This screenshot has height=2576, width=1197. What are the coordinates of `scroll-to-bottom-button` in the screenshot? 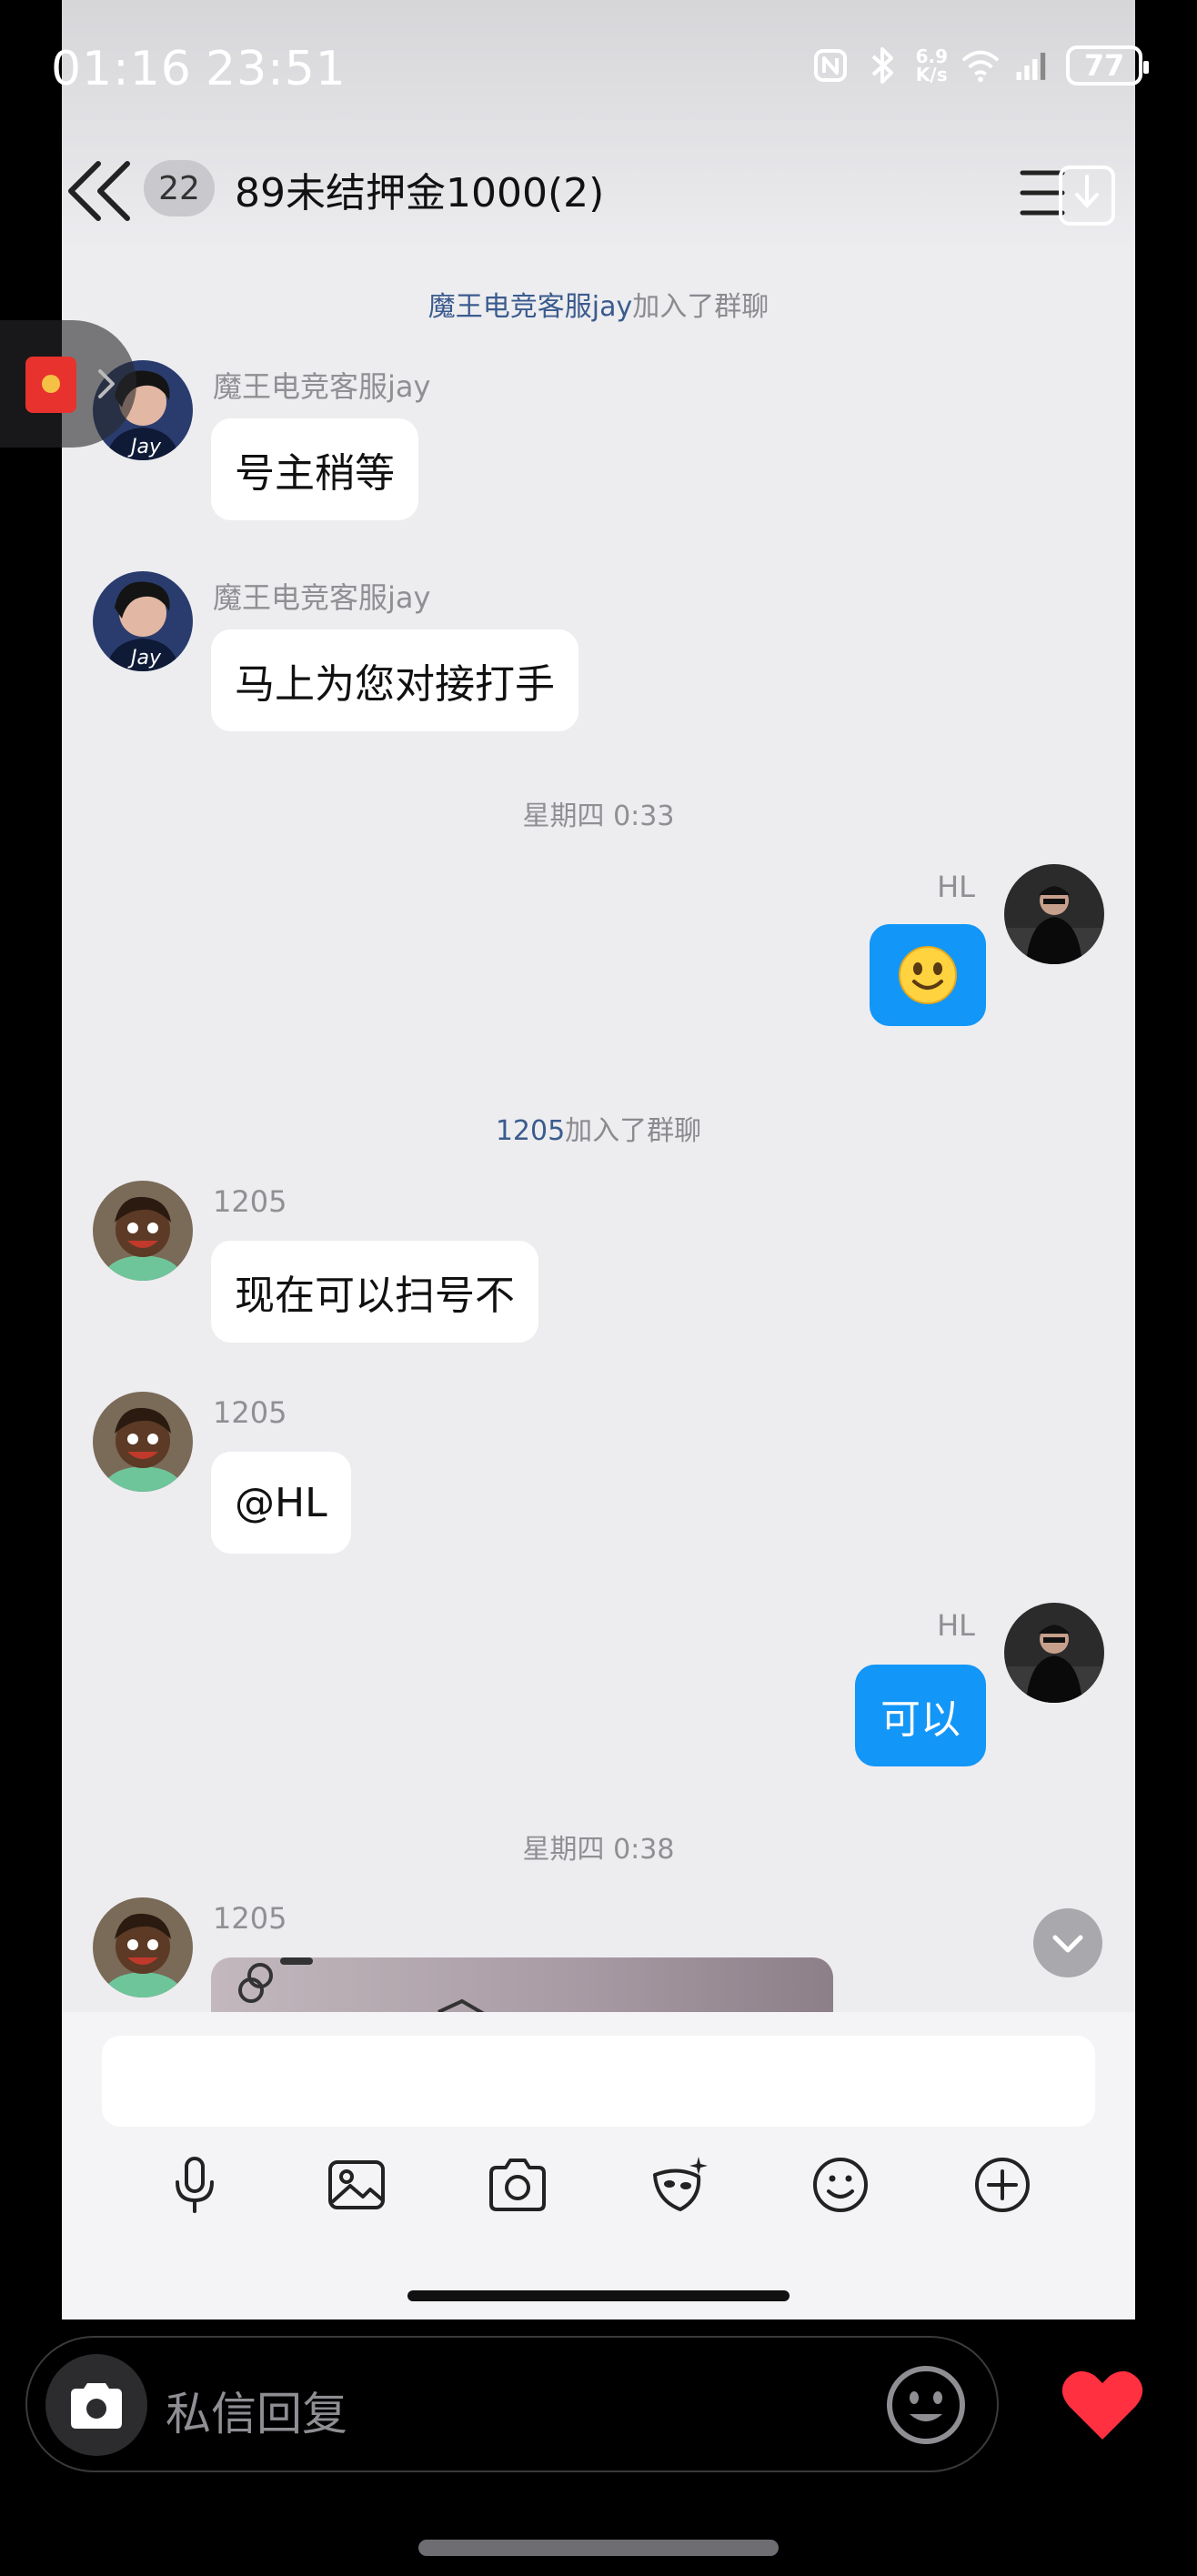 It's located at (1067, 1942).